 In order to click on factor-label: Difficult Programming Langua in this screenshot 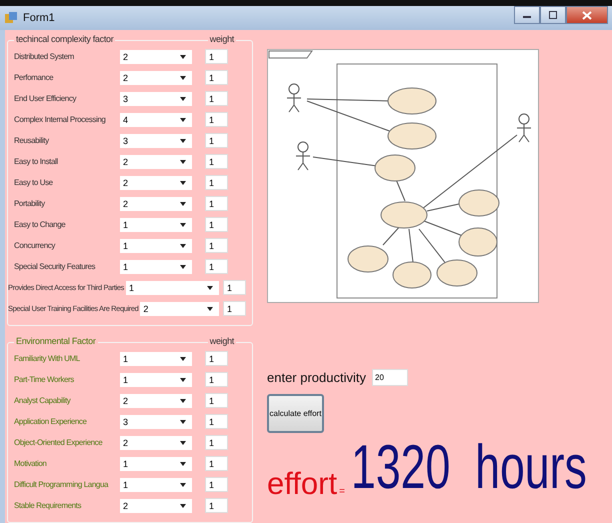, I will do `click(62, 484)`.